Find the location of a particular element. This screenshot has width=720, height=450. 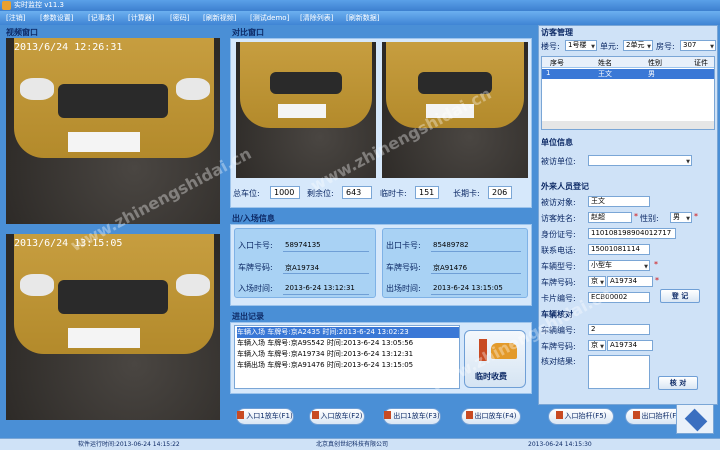

menu-calculator: [计算器] is located at coordinates (141, 18).